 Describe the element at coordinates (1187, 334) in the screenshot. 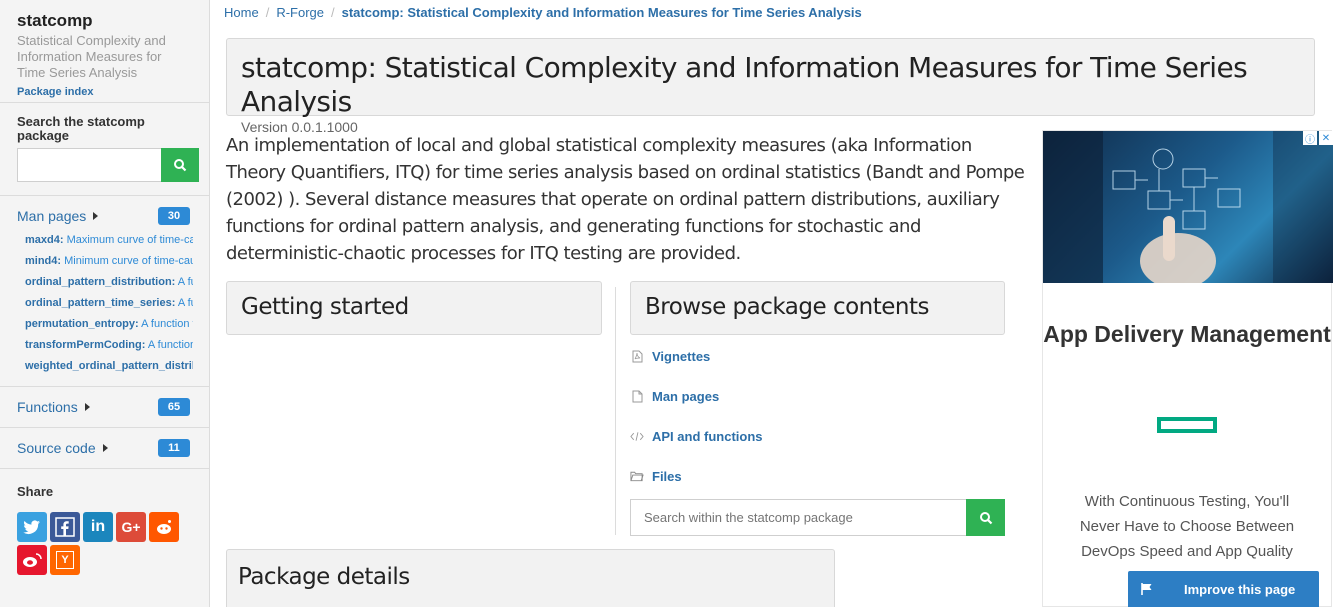

I see `ad-title: App Delivery Management` at that location.